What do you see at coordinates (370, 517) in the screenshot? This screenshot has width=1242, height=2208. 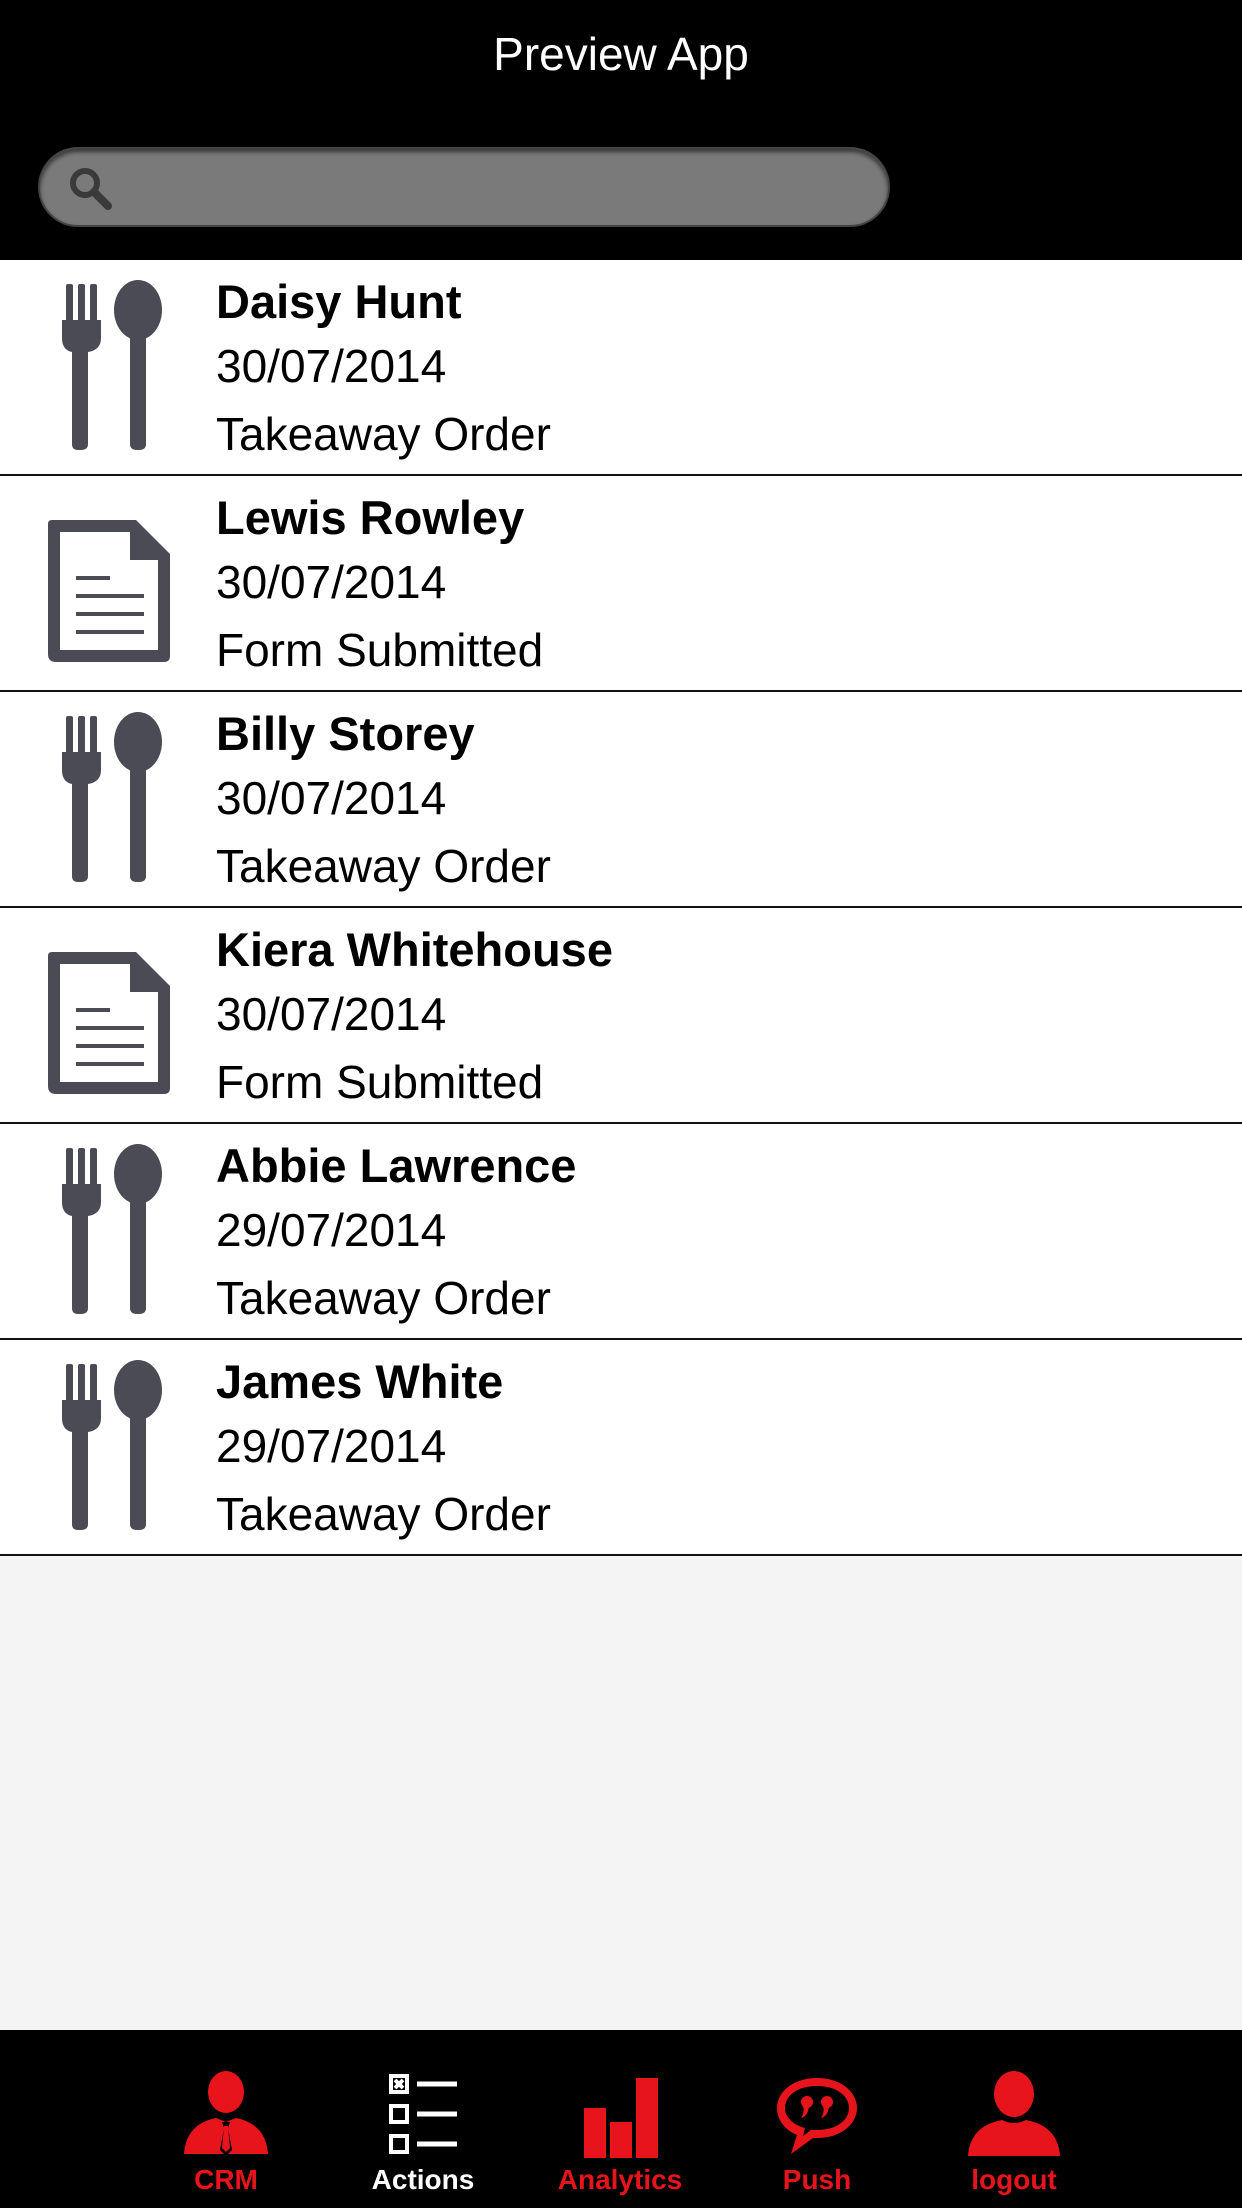 I see `item-name: Lewis Rowley` at bounding box center [370, 517].